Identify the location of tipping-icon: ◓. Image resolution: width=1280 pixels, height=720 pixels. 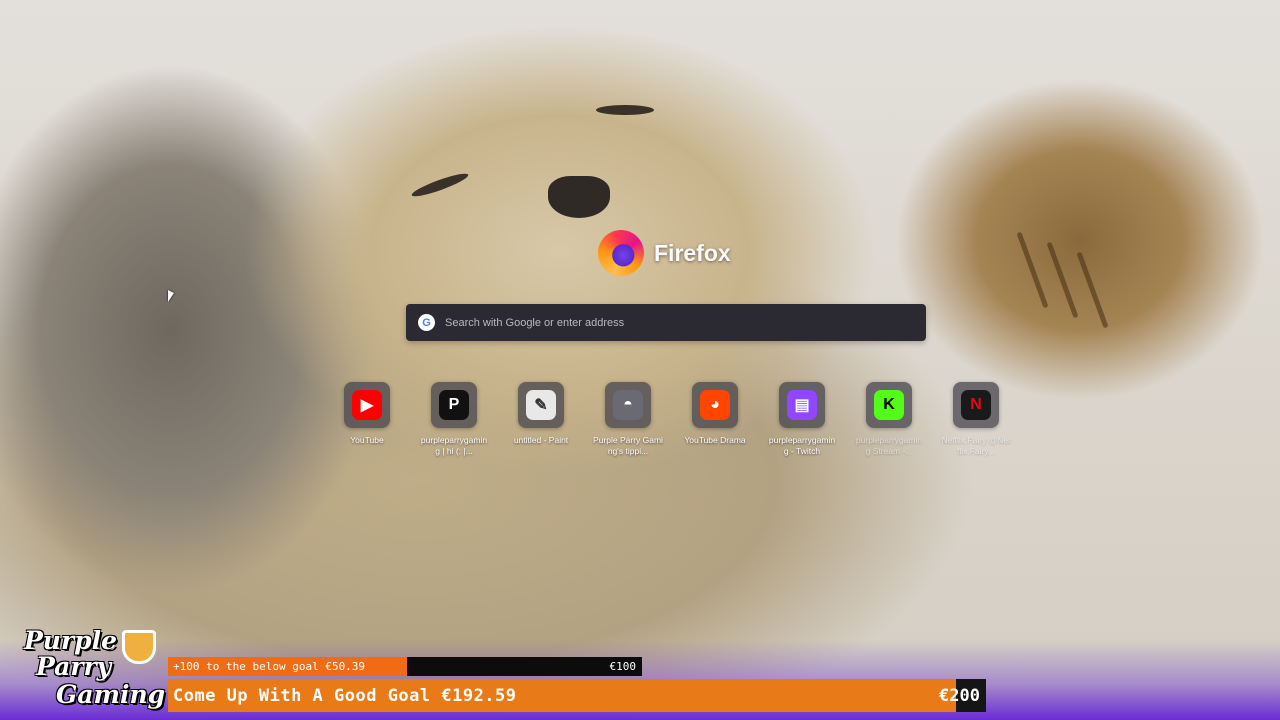
(628, 405).